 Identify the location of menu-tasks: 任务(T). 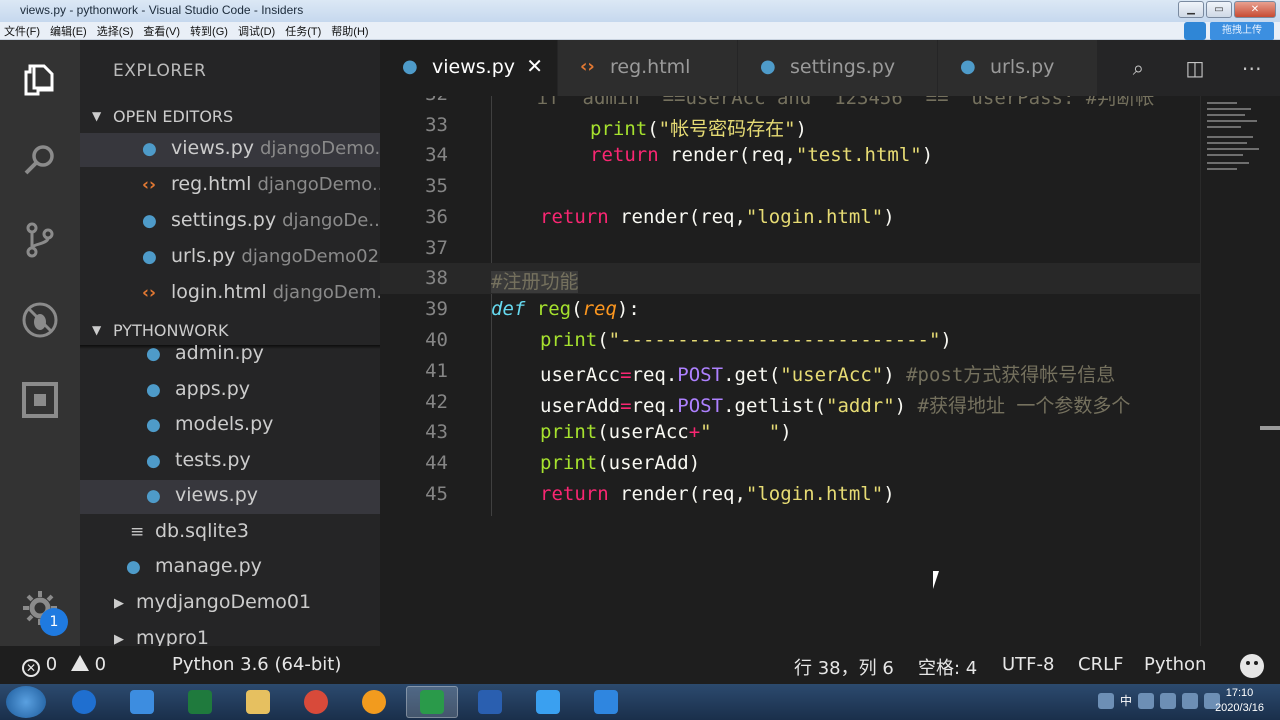
(303, 31).